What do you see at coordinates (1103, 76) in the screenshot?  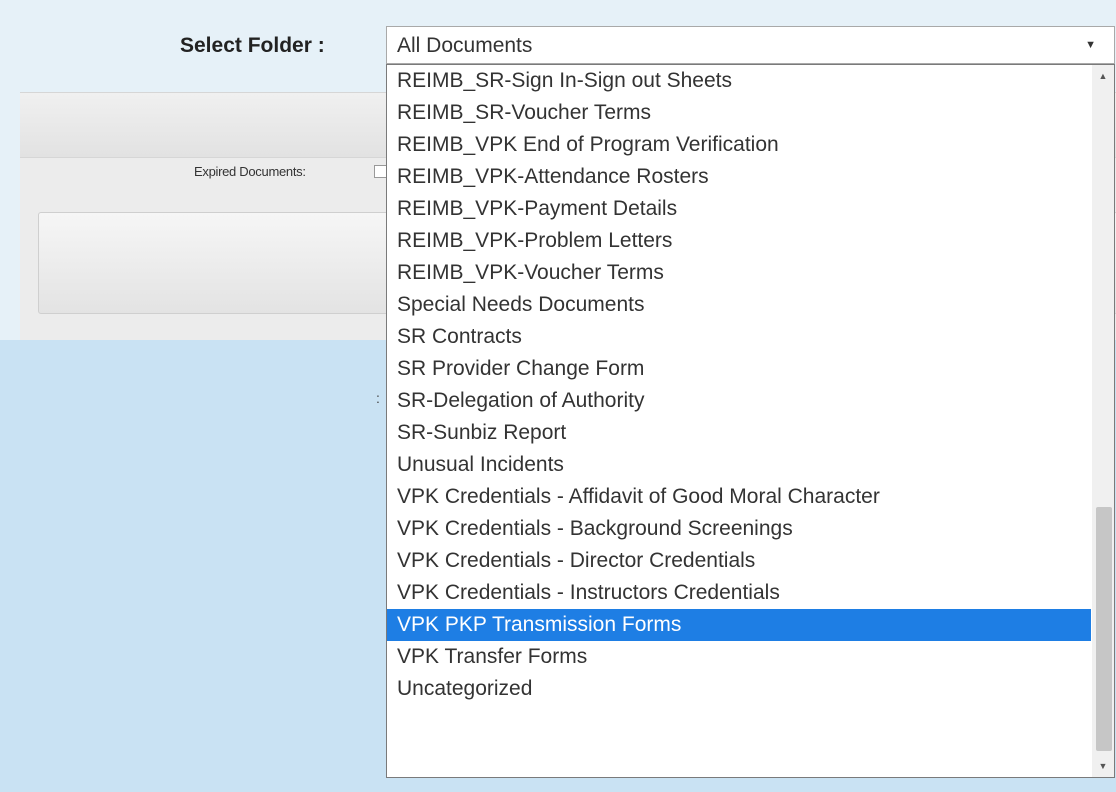 I see `scroll-up-arrow-icon: ▲` at bounding box center [1103, 76].